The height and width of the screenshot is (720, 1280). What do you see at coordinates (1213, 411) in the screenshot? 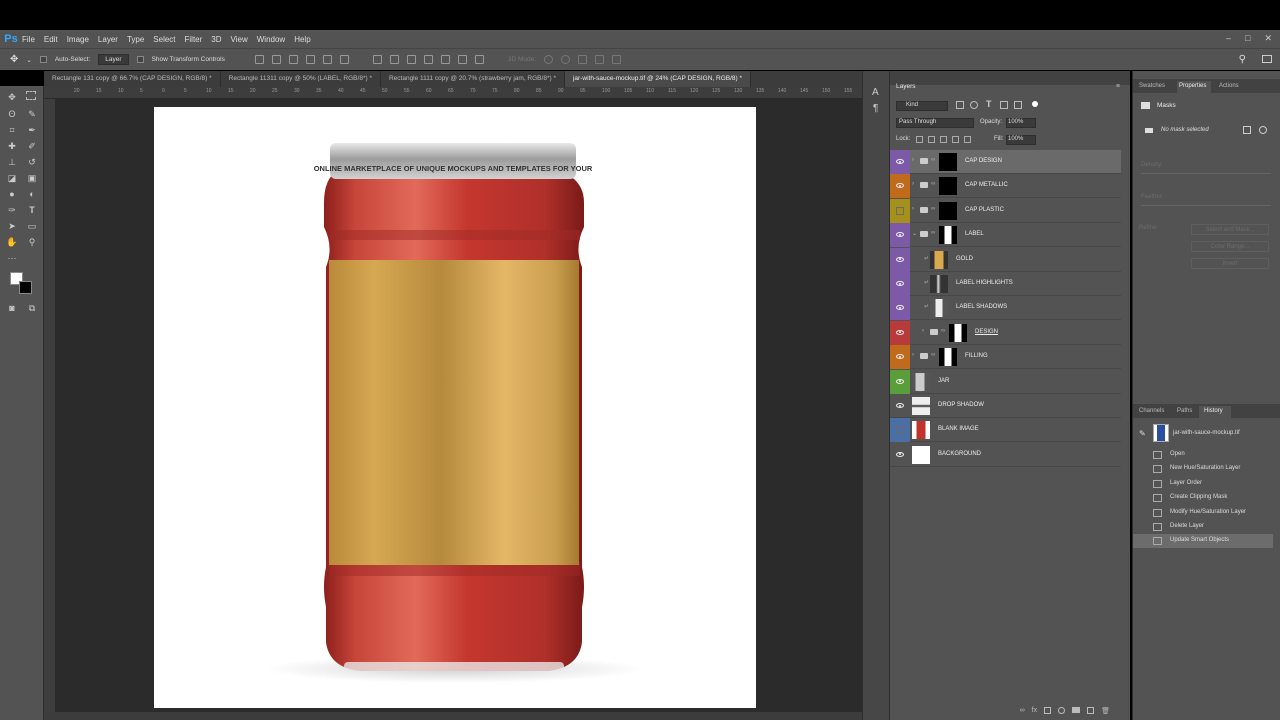
I see `tab-history: History` at bounding box center [1213, 411].